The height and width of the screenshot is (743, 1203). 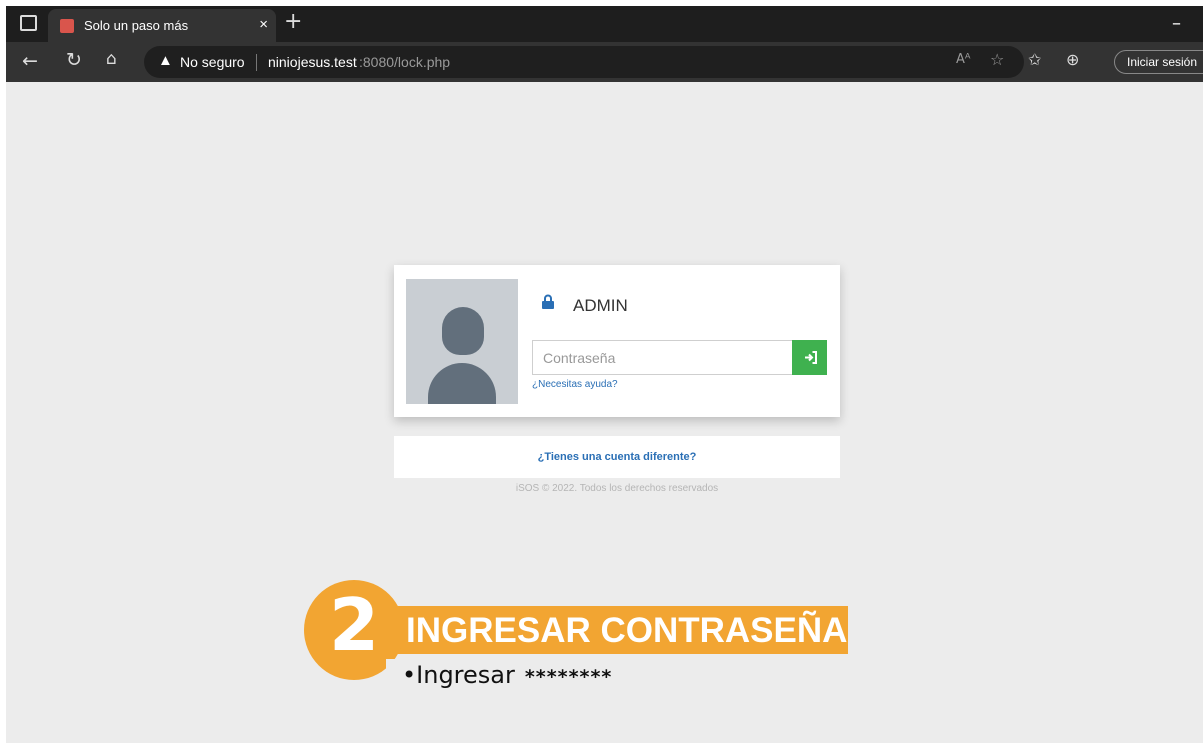 I want to click on home-icon: ⌂, so click(x=111, y=59).